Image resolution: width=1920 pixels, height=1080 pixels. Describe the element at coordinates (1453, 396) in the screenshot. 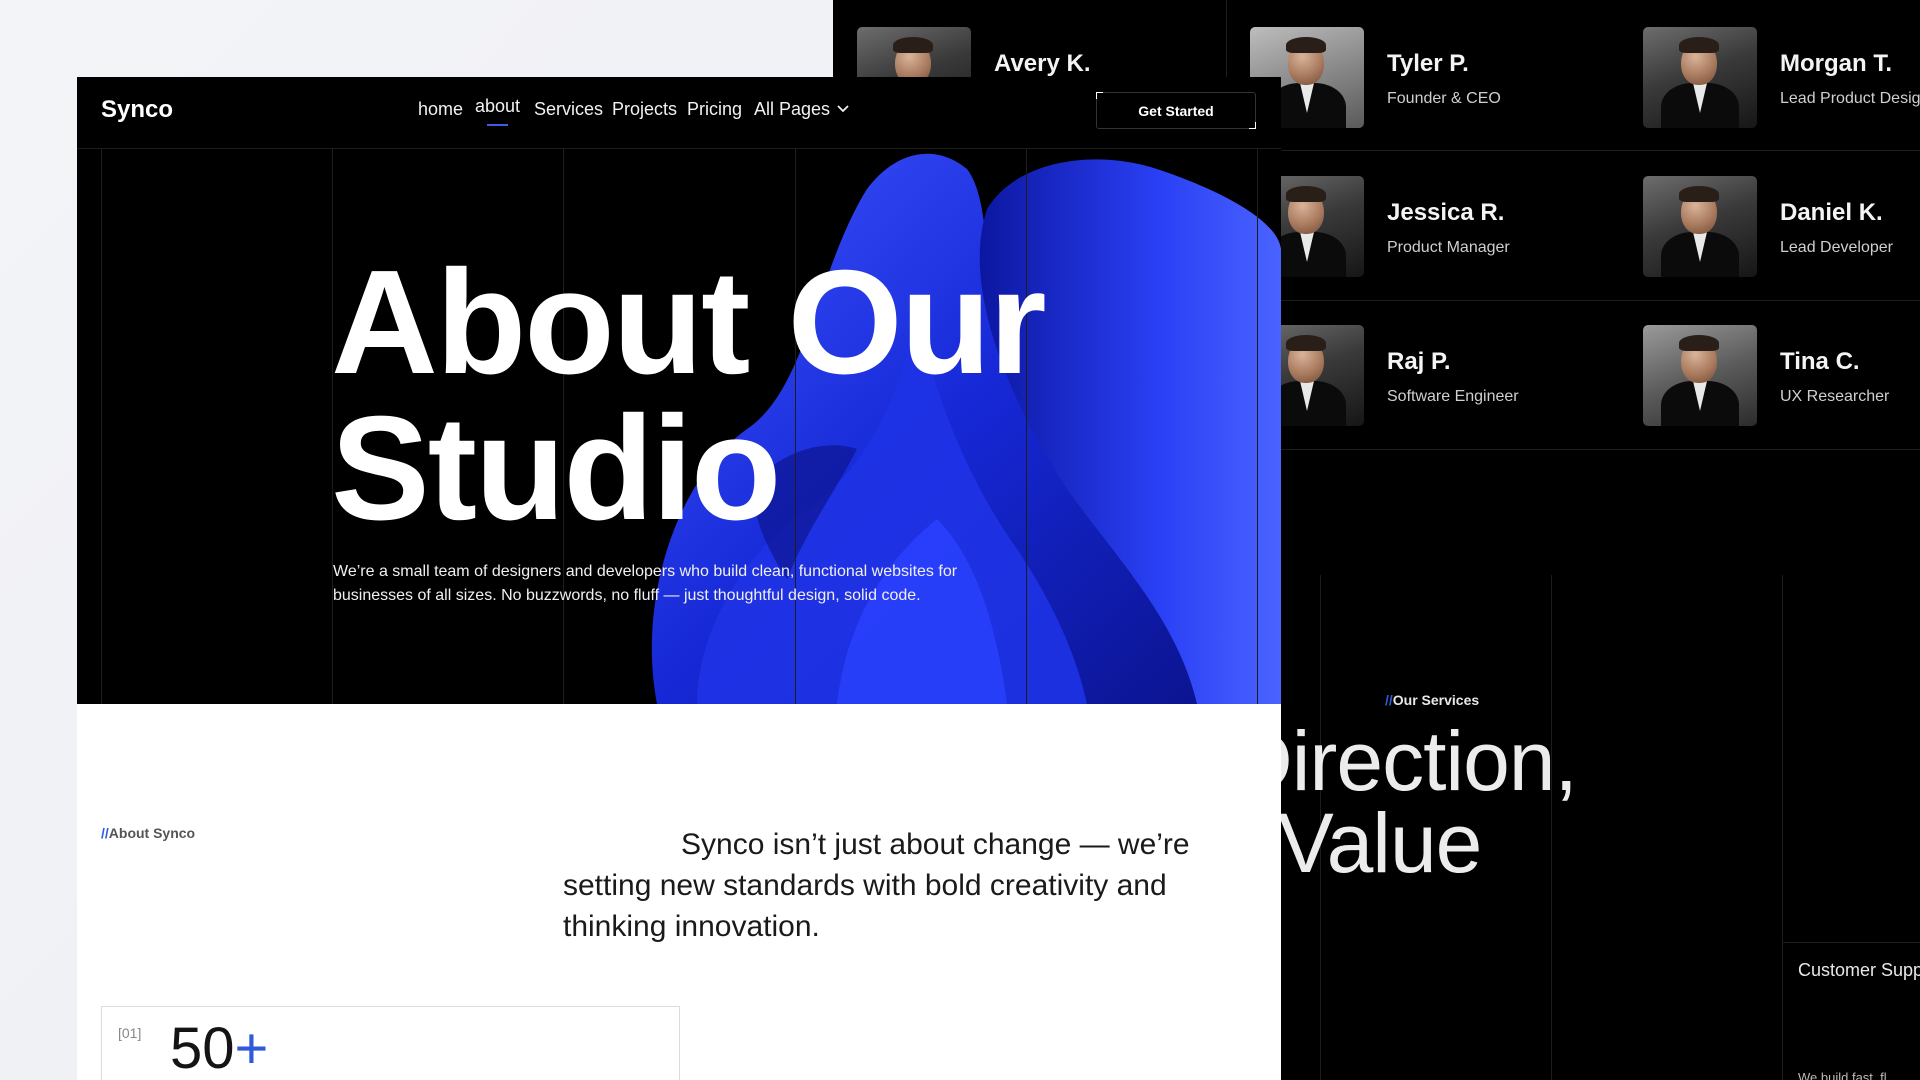

I see `team-member-role: Software Engineer` at that location.